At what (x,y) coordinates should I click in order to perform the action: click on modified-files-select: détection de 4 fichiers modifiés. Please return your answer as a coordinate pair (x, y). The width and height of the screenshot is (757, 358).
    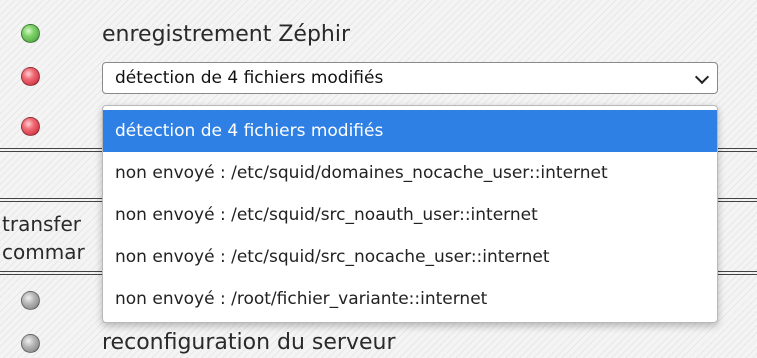
    Looking at the image, I should click on (410, 78).